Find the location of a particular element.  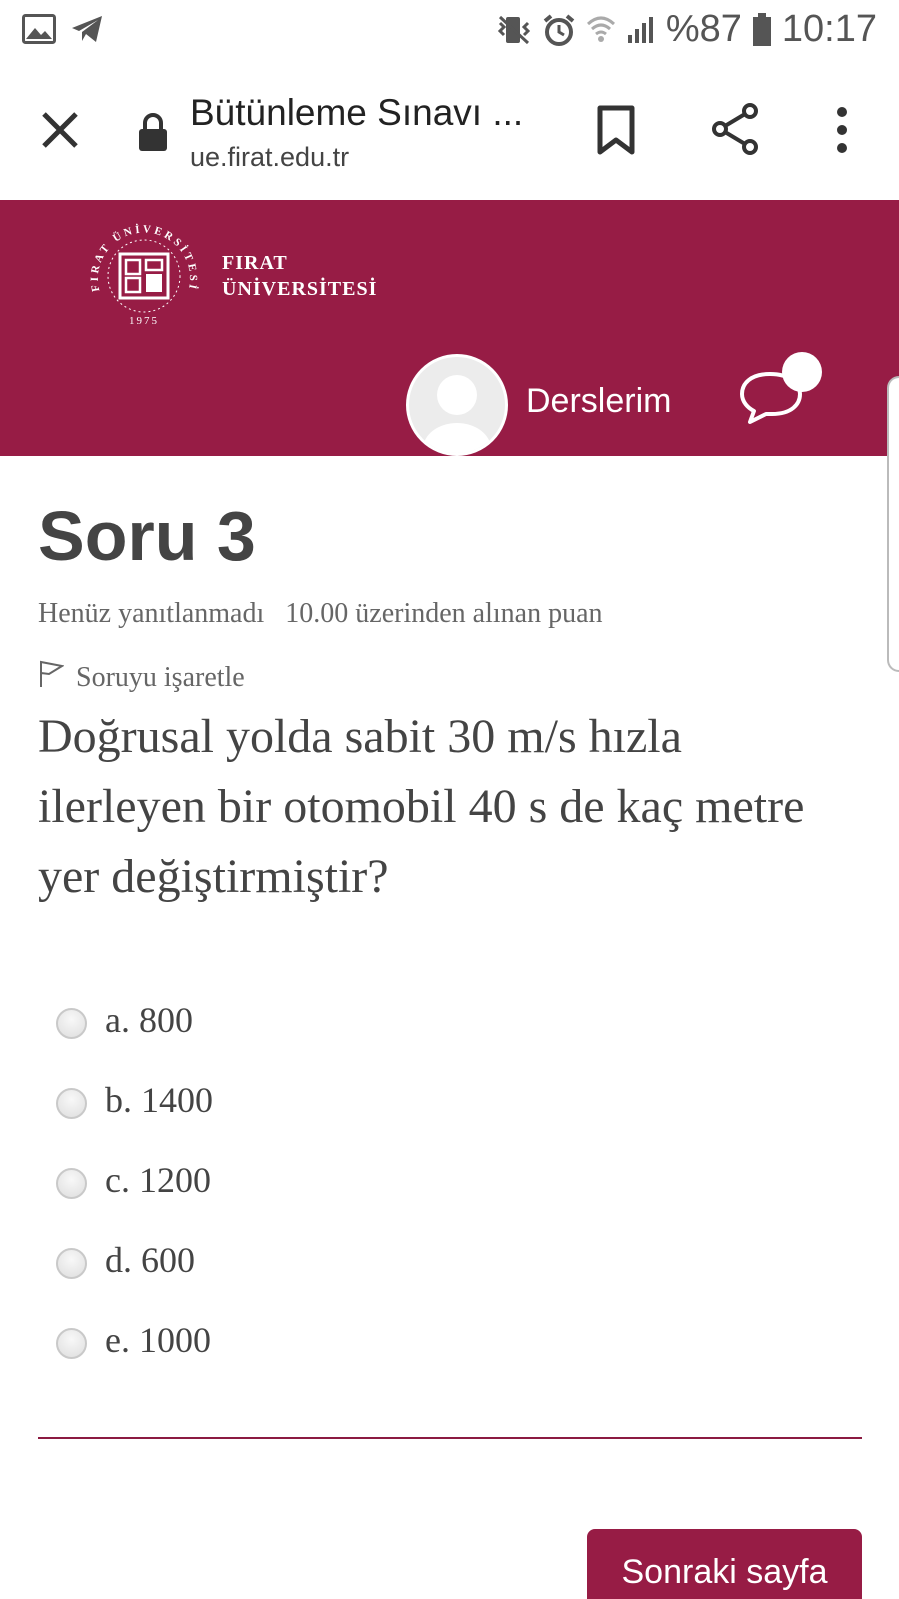

question-status: Henüz yanıtlanmadı is located at coordinates (151, 613).